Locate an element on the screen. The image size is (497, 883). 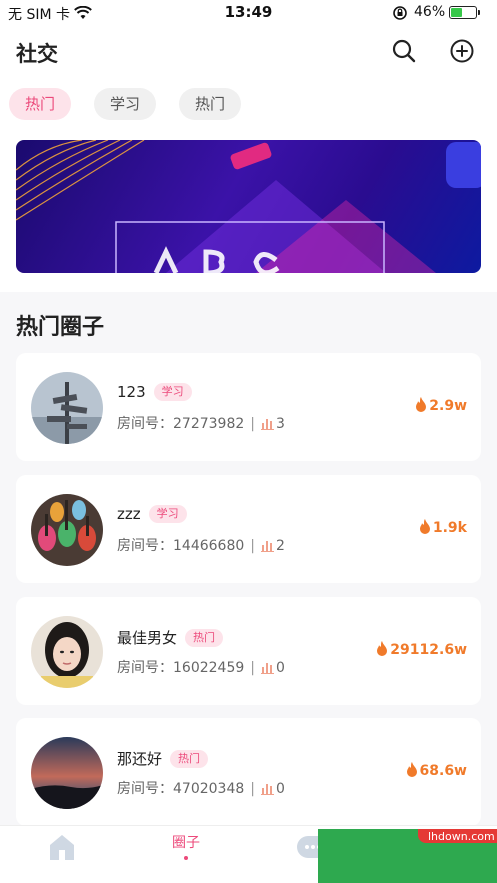
room-meta: 房间号：14466680 | 2 is located at coordinates (201, 545).